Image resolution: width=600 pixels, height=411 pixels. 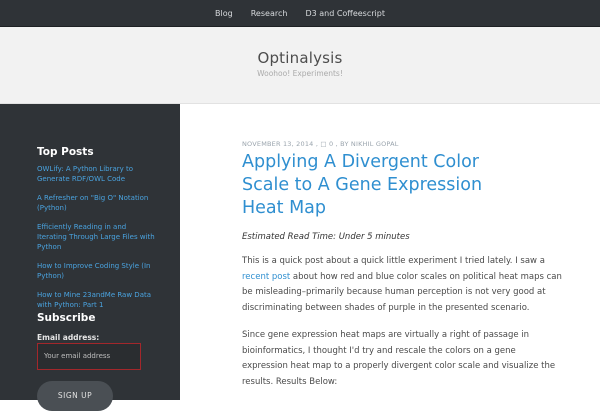 I want to click on sign-up-button: SIGN UP, so click(x=75, y=396).